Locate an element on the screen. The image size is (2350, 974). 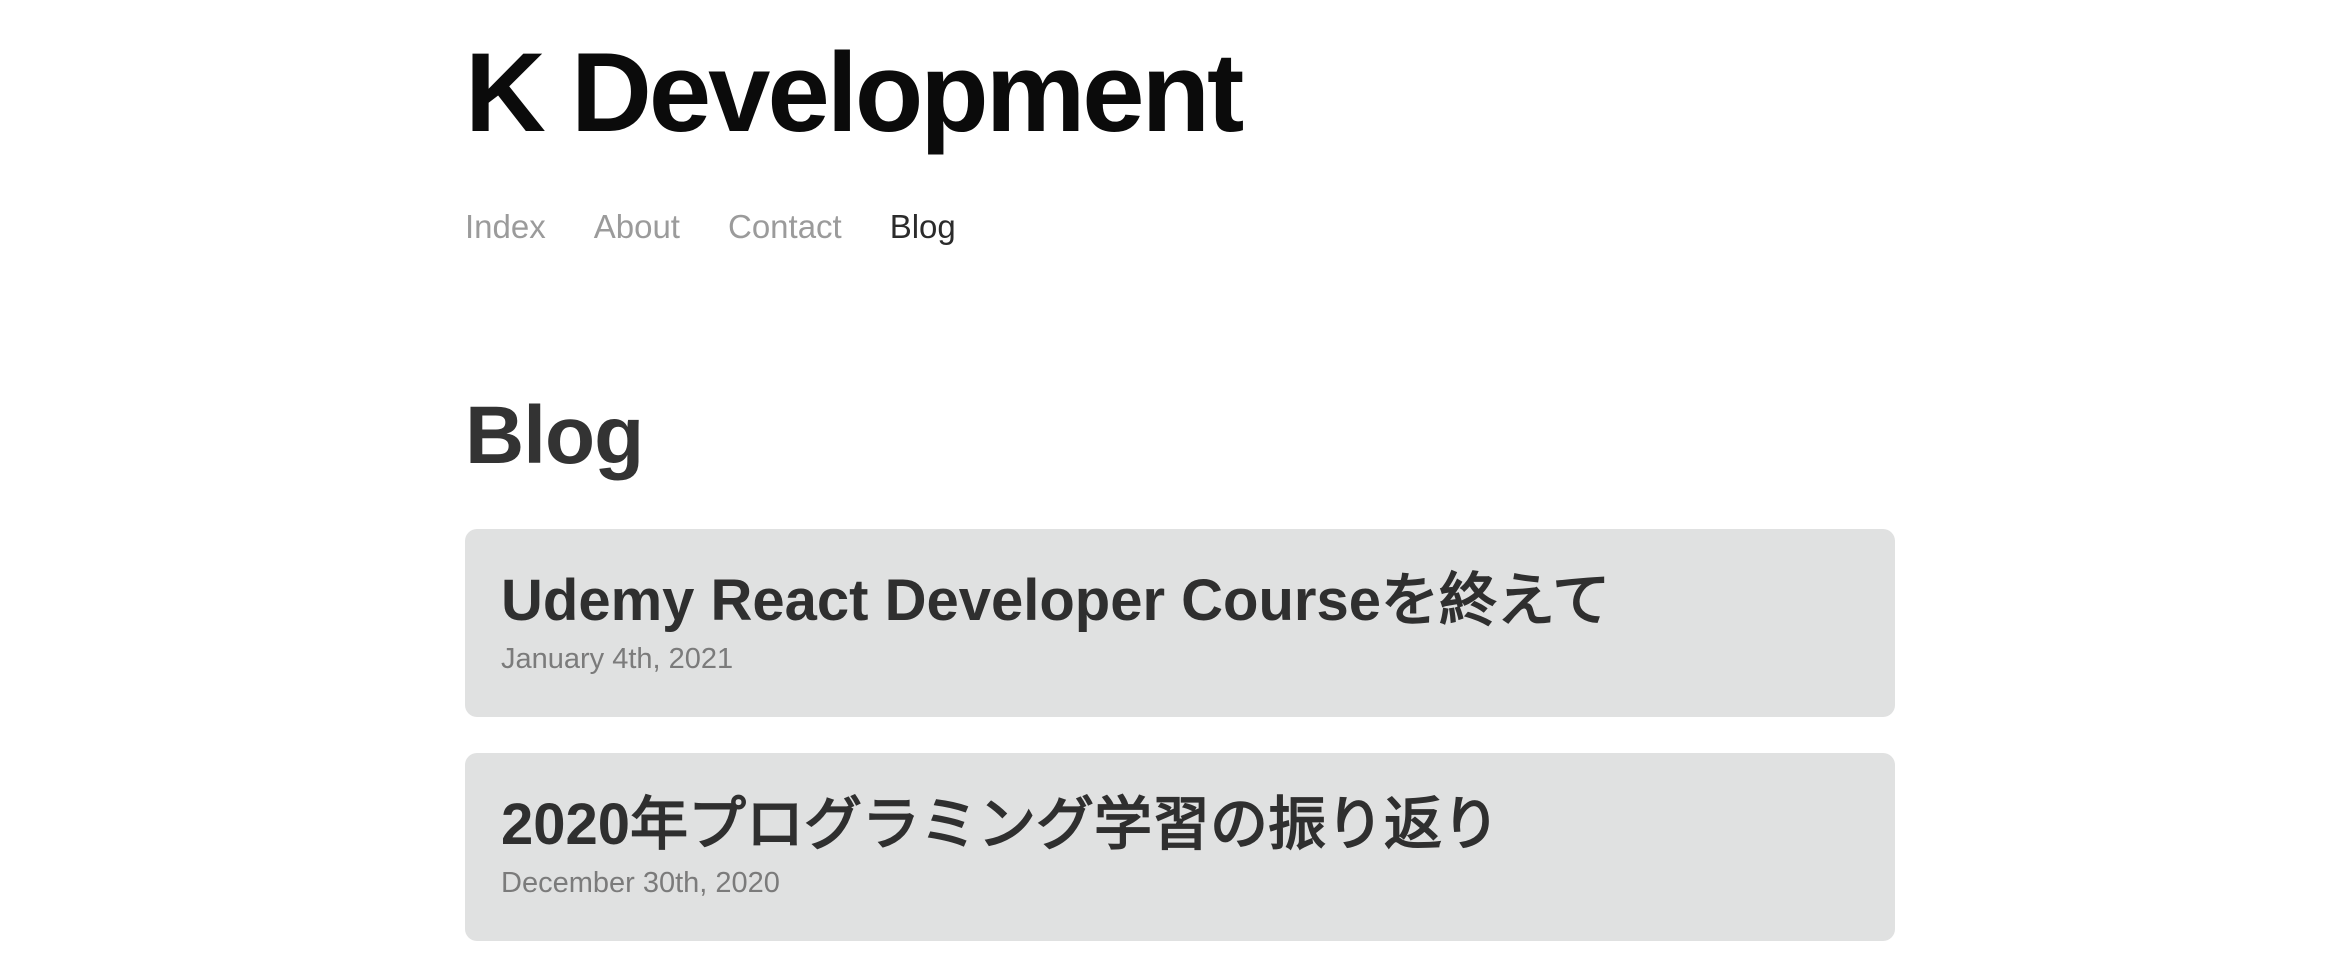
nav-link-index: Index is located at coordinates (505, 227).